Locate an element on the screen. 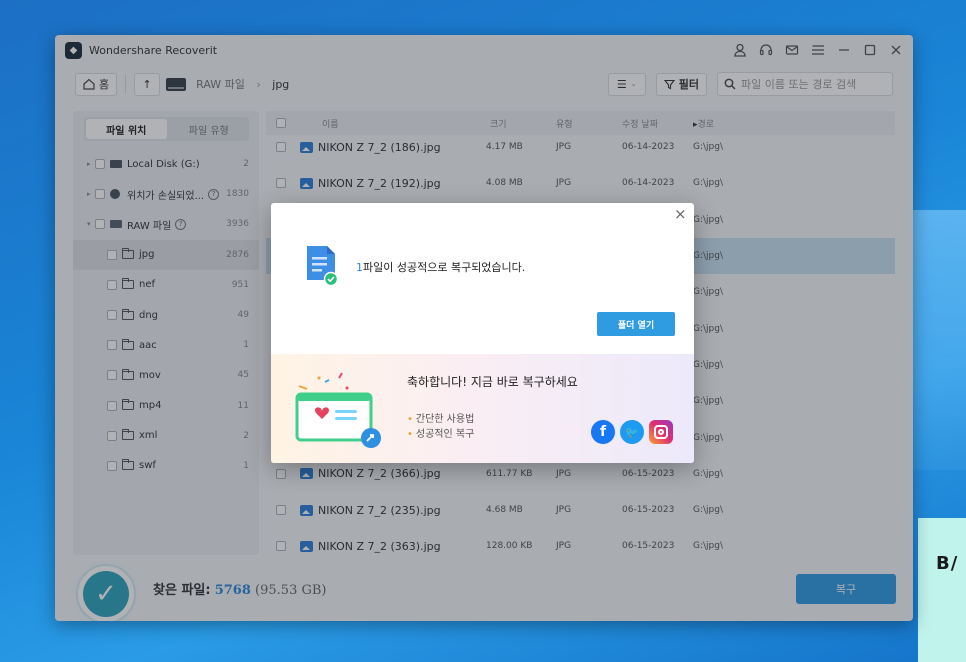  success-message: 1파일이 성공적으로 복구되었습니다. is located at coordinates (440, 267).